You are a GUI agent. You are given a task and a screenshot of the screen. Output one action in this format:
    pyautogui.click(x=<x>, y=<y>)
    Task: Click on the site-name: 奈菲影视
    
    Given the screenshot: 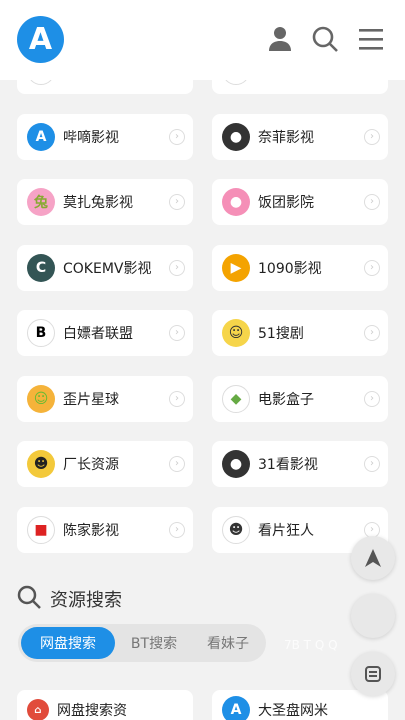 What is the action you would take?
    pyautogui.click(x=286, y=137)
    